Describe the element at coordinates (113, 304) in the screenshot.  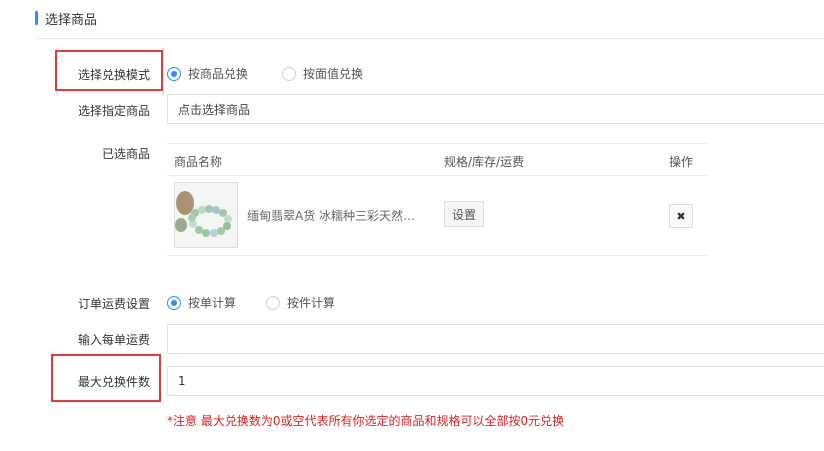
I see `freight-setting-label: 订单运费设置` at that location.